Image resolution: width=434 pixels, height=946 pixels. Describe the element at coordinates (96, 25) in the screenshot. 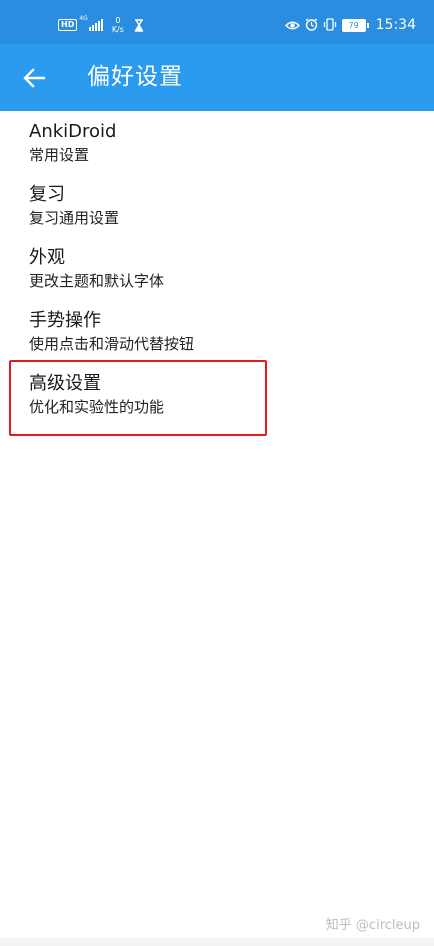

I see `signal-icon` at that location.